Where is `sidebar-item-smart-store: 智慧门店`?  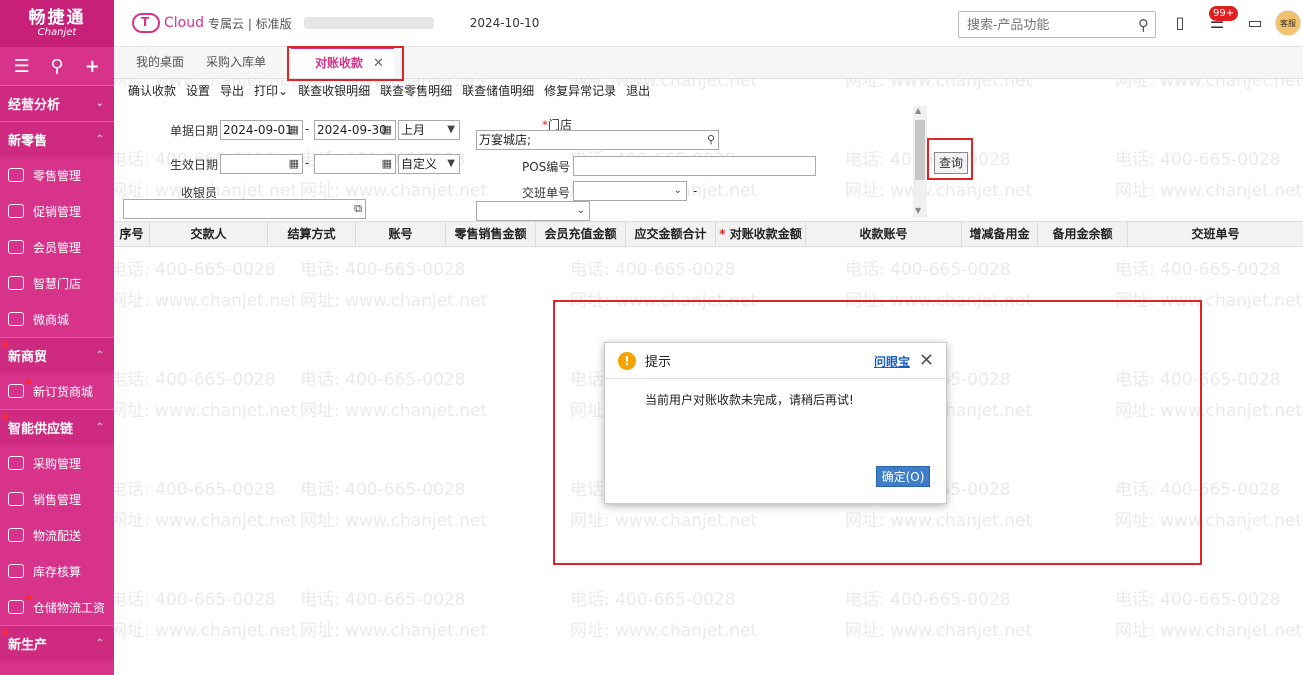
sidebar-item-smart-store: 智慧门店 is located at coordinates (57, 283).